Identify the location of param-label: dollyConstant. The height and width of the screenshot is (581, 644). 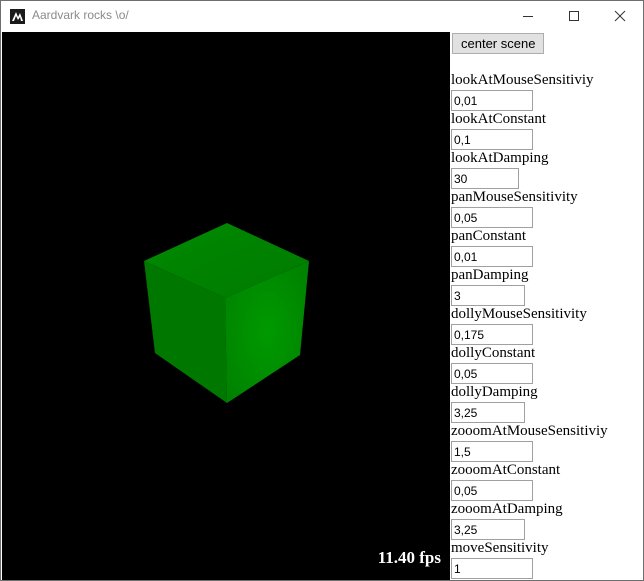
(493, 353).